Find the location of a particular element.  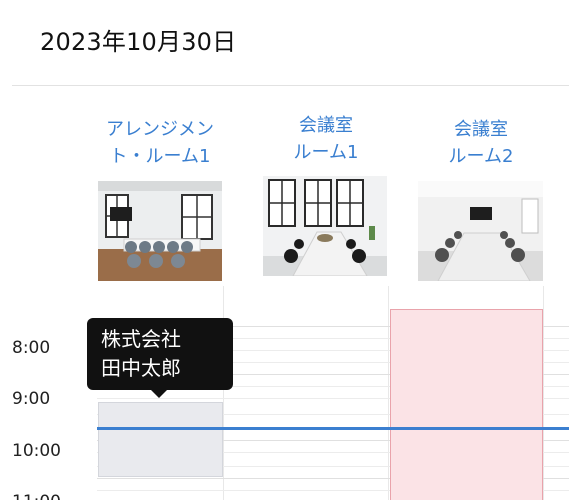

tooltip-arrow is located at coordinates (159, 393).